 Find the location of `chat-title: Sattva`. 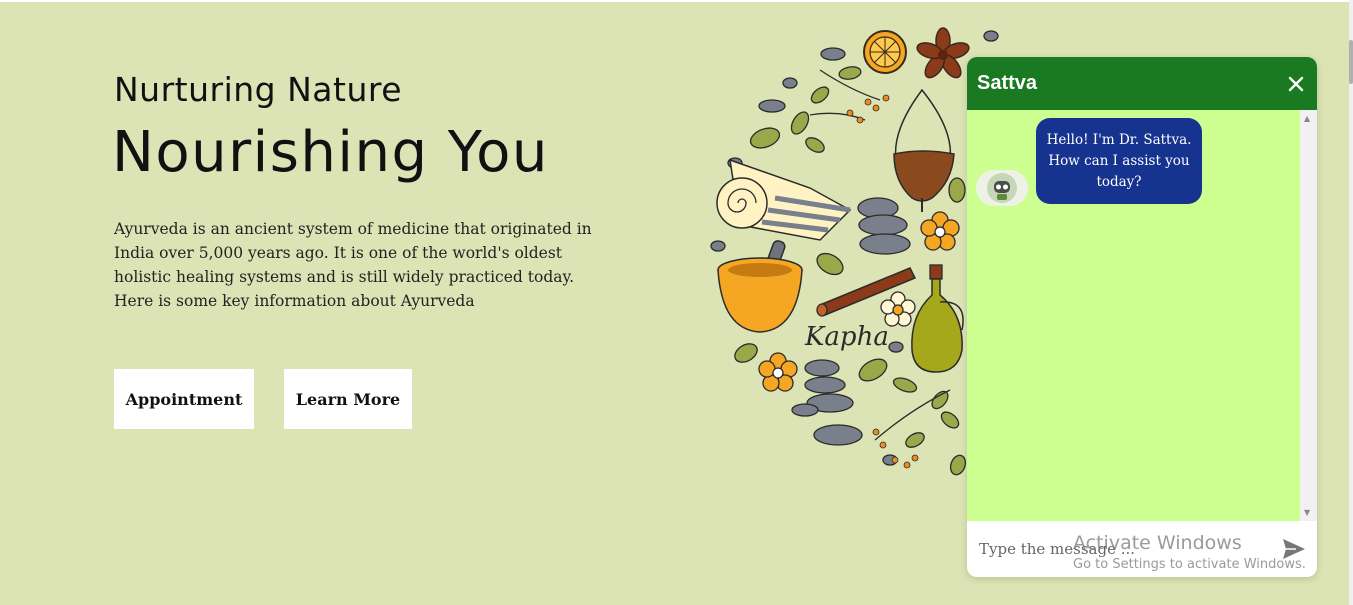

chat-title: Sattva is located at coordinates (1007, 83).